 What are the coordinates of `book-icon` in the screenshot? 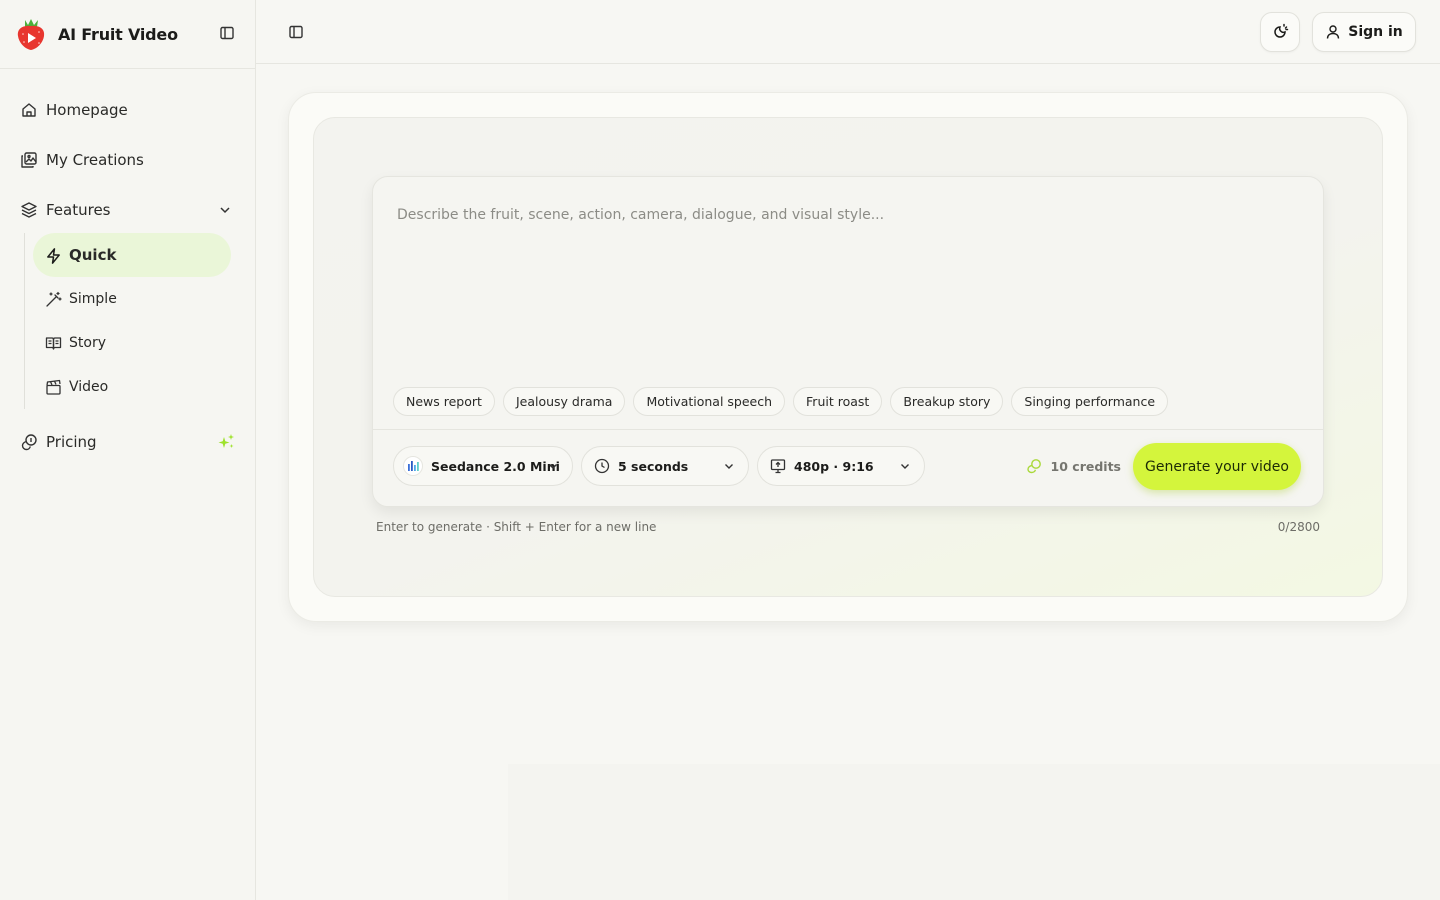 It's located at (53, 343).